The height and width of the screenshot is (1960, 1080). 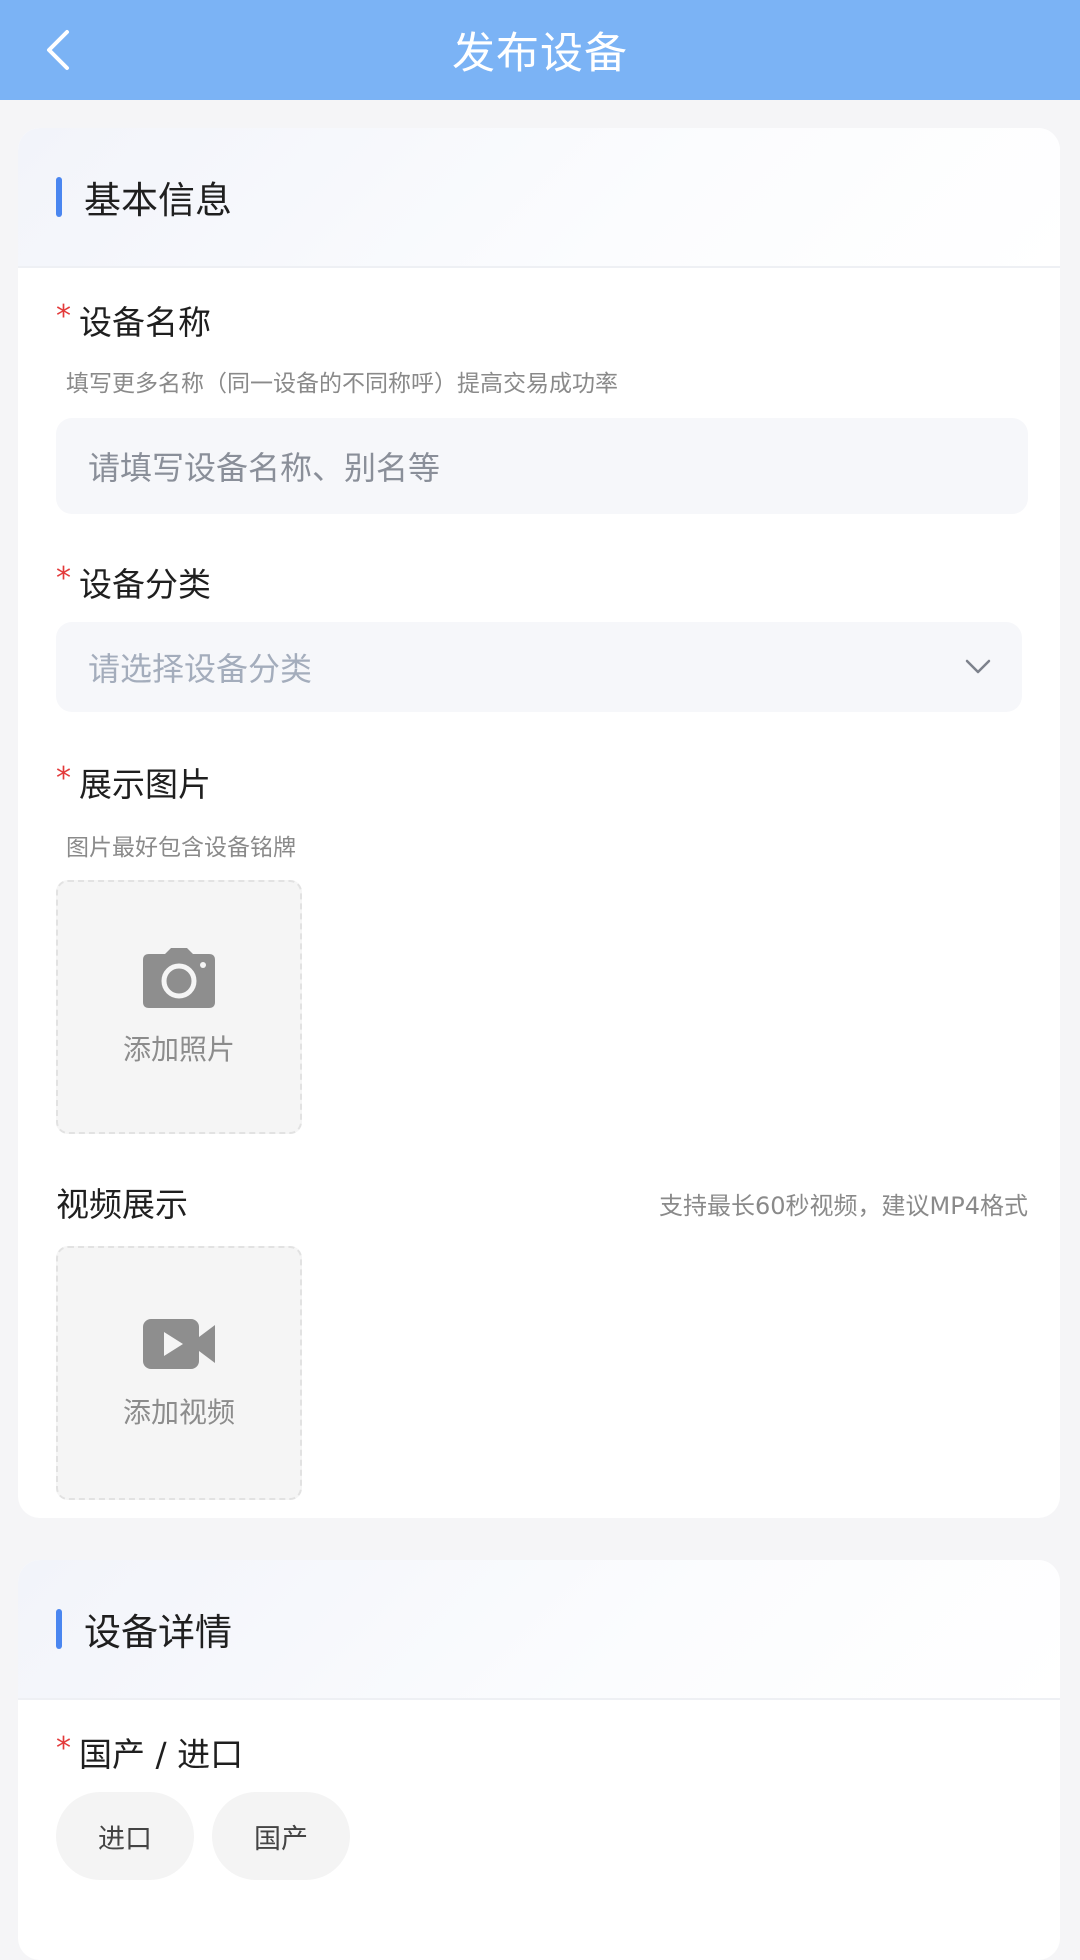 I want to click on camera-icon, so click(x=179, y=978).